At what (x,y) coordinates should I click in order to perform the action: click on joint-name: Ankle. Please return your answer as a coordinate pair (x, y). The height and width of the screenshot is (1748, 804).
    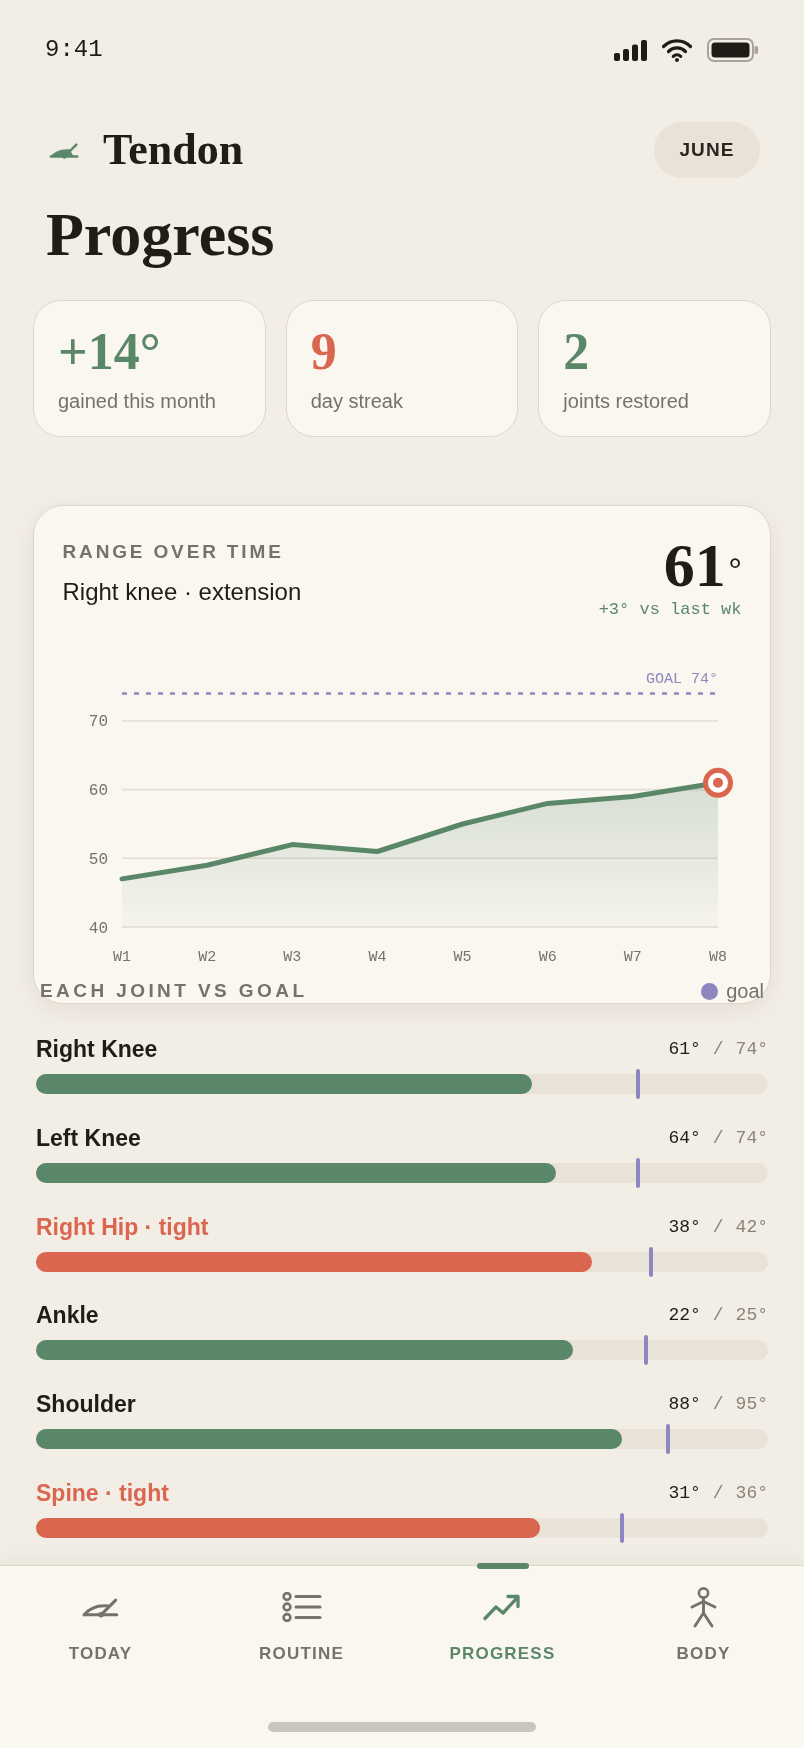
    Looking at the image, I should click on (67, 1316).